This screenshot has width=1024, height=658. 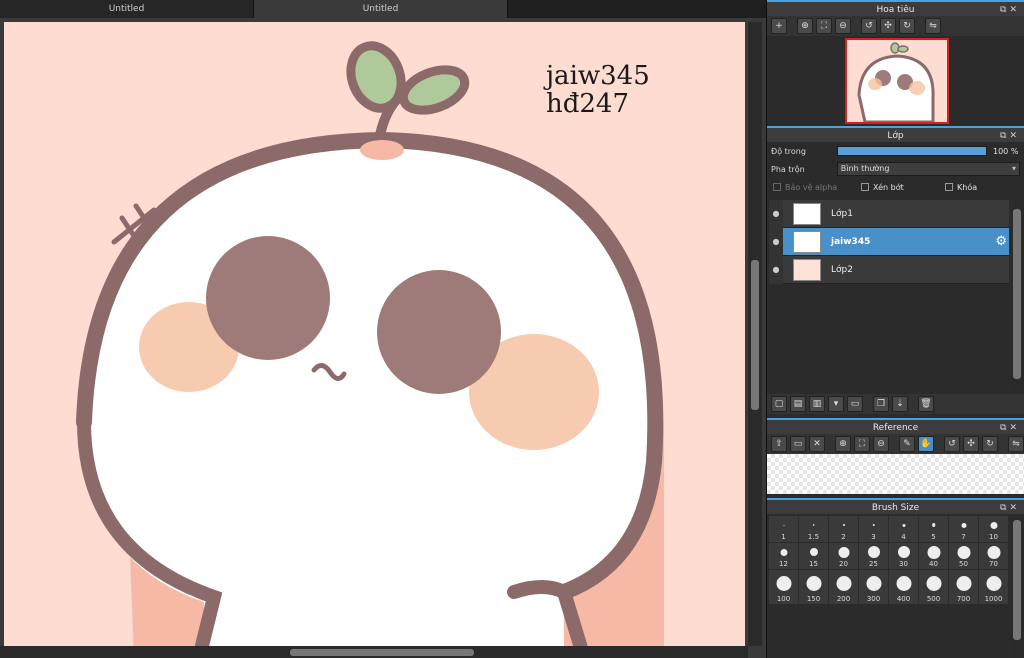 What do you see at coordinates (963, 587) in the screenshot?
I see `brush-size-option: 700` at bounding box center [963, 587].